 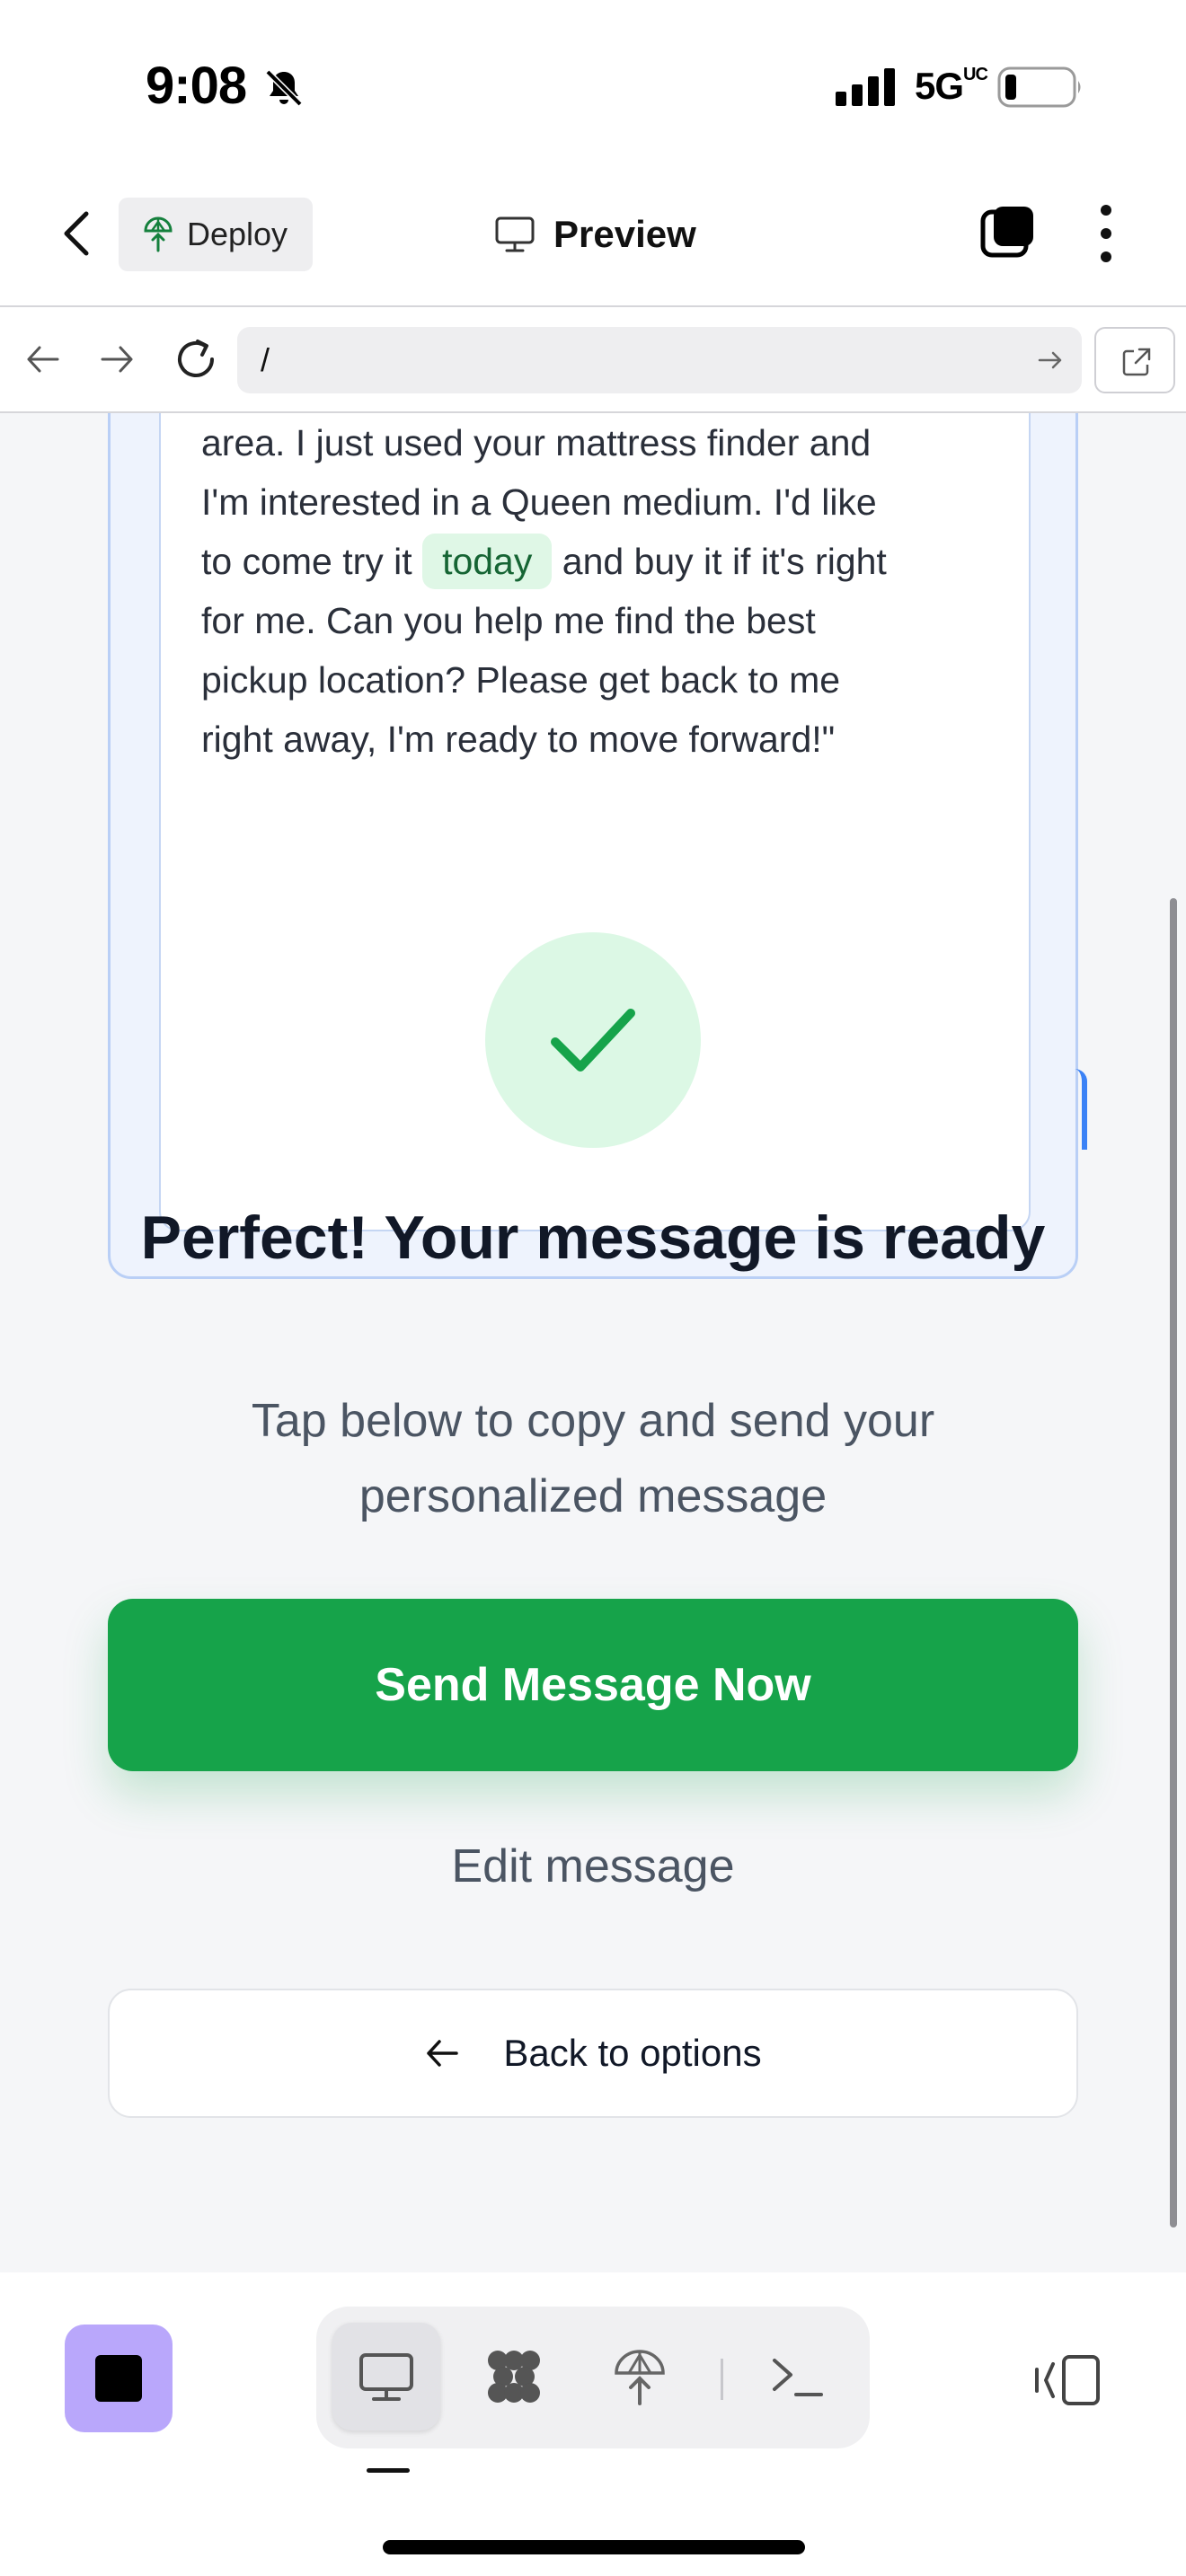 I want to click on stop-icon, so click(x=118, y=2378).